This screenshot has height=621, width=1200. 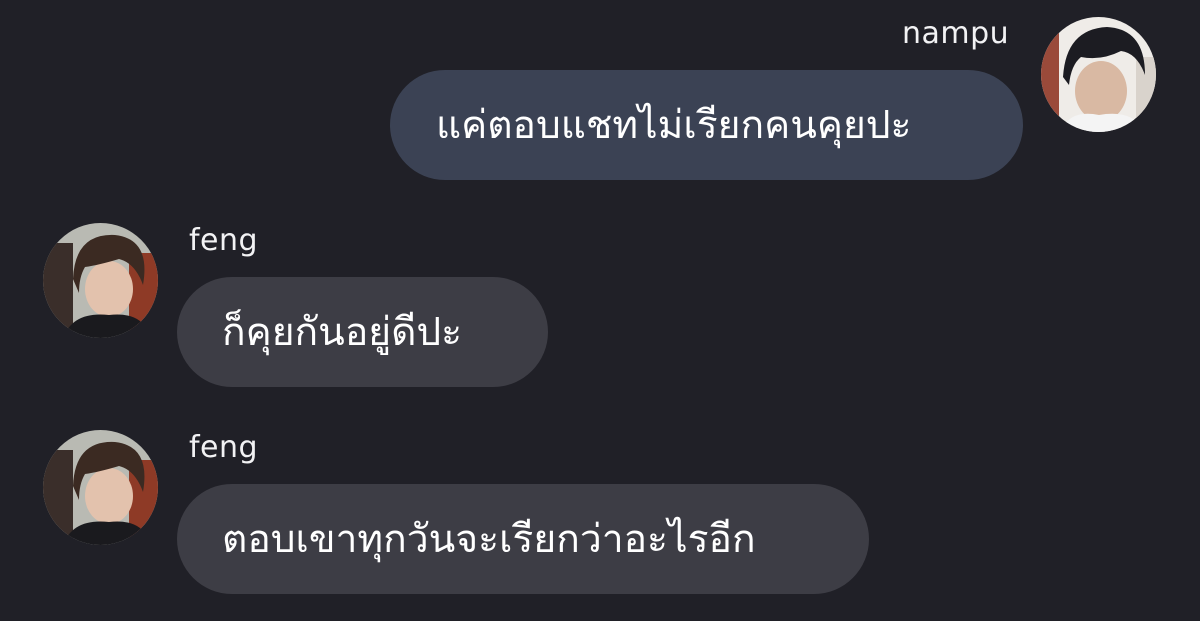 I want to click on message-bubble: แค่ตอบแชทไม่เรียกคนคุยปะ, so click(x=706, y=125).